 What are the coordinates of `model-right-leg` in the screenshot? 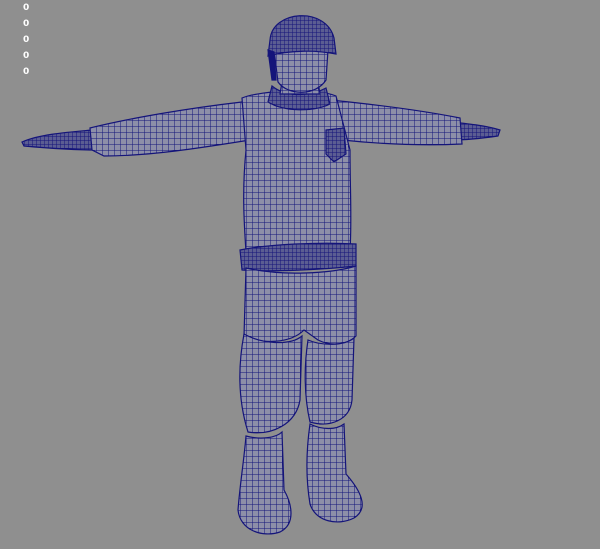 It's located at (329, 380).